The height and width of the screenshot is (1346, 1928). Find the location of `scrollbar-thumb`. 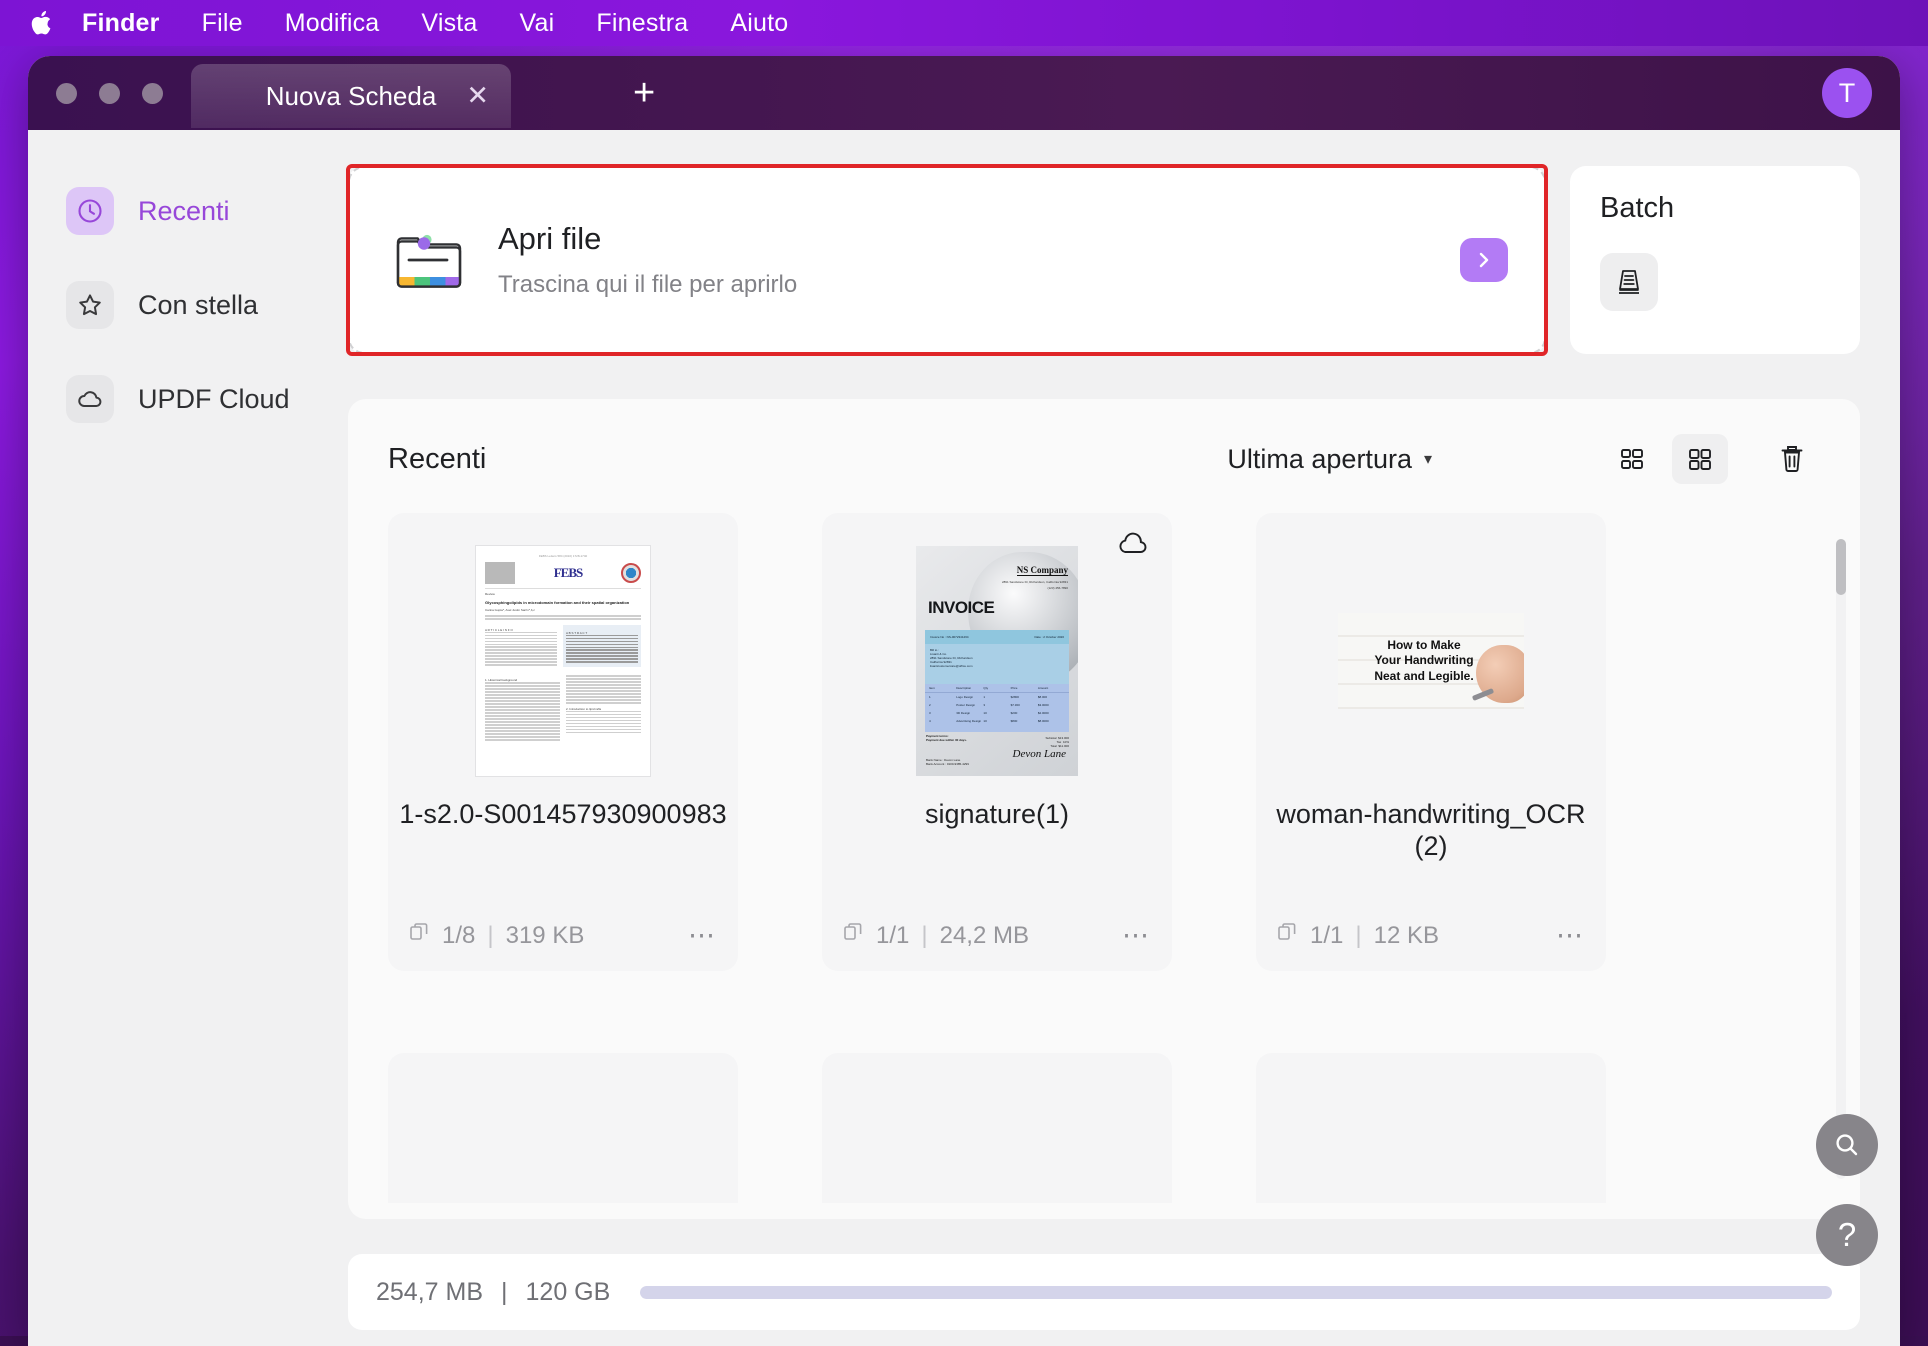

scrollbar-thumb is located at coordinates (1841, 567).